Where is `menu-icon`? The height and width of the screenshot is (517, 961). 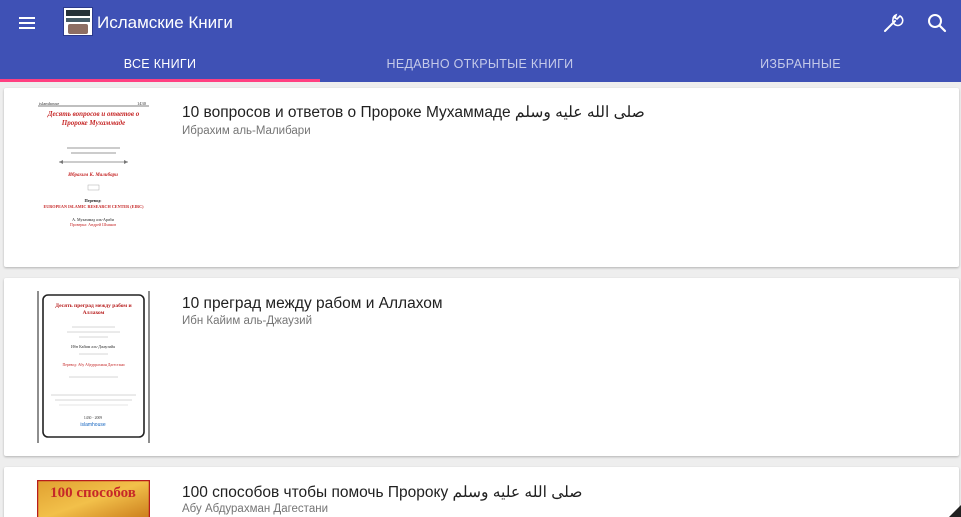 menu-icon is located at coordinates (27, 23).